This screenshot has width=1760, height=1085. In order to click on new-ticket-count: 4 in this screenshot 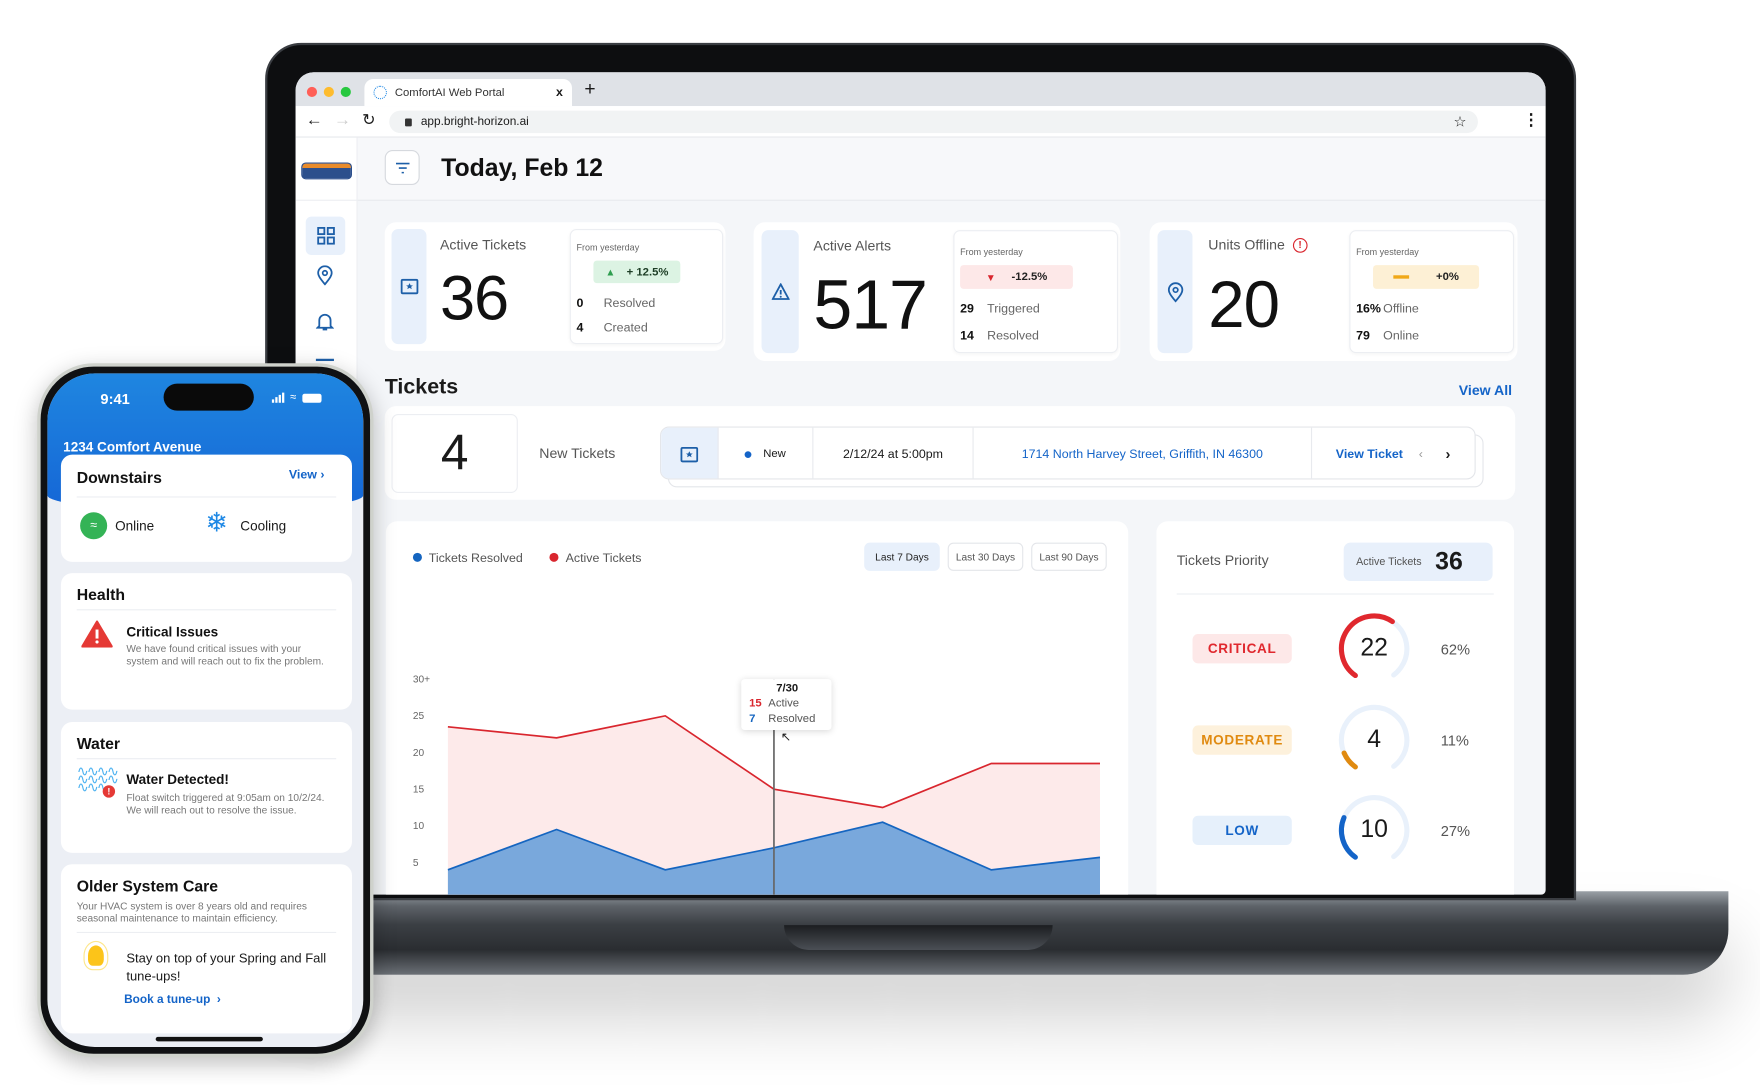, I will do `click(454, 454)`.